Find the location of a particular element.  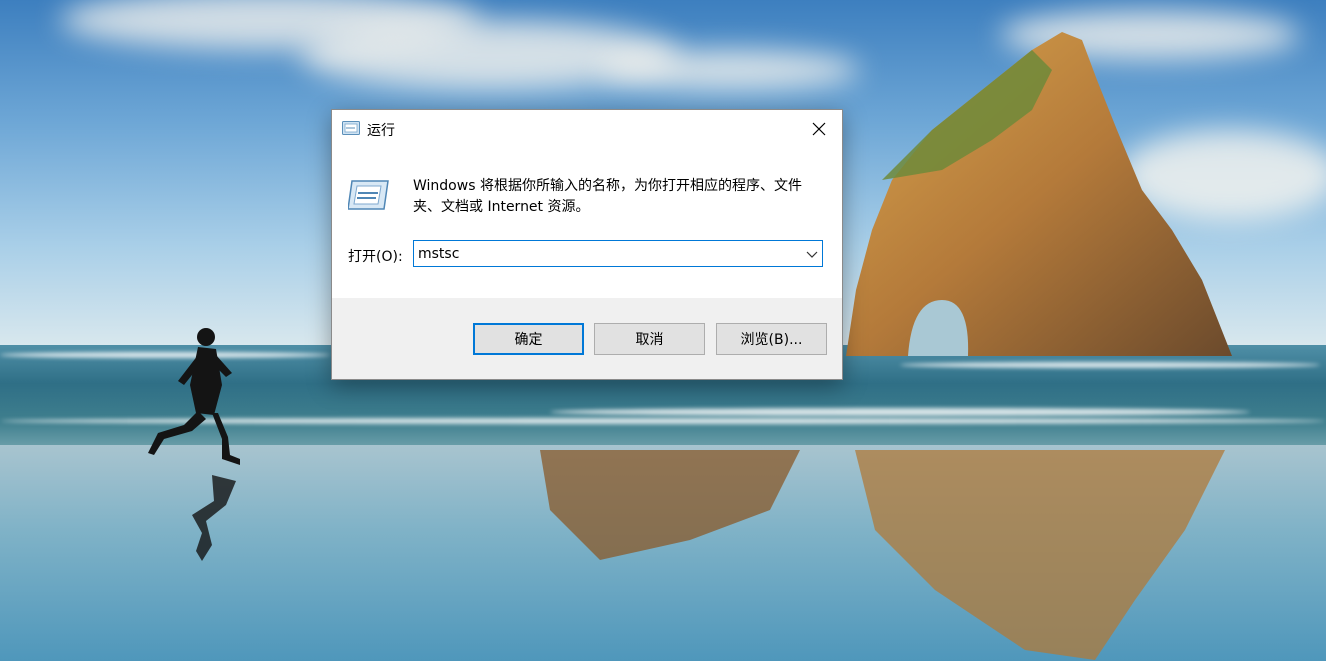

close-icon is located at coordinates (819, 128).